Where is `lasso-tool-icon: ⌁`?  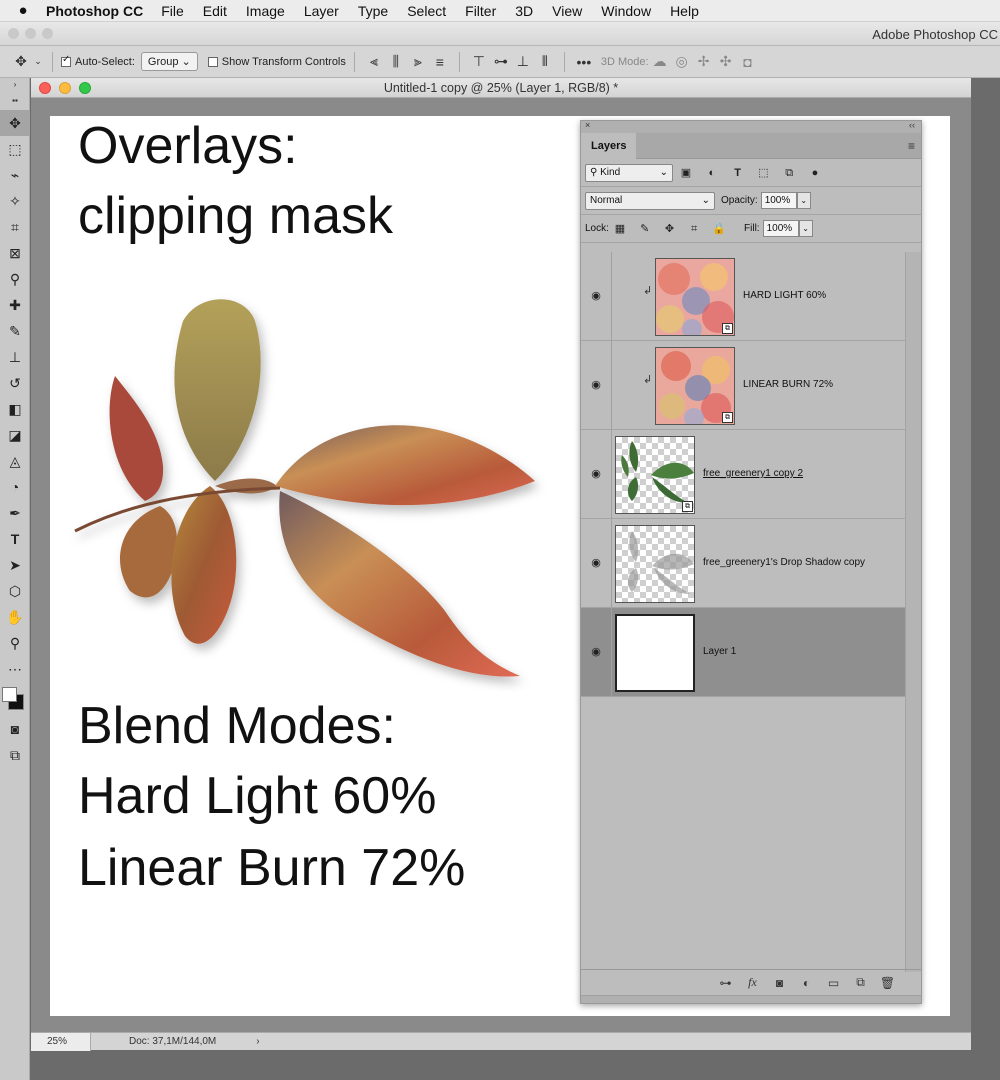
lasso-tool-icon: ⌁ is located at coordinates (15, 175).